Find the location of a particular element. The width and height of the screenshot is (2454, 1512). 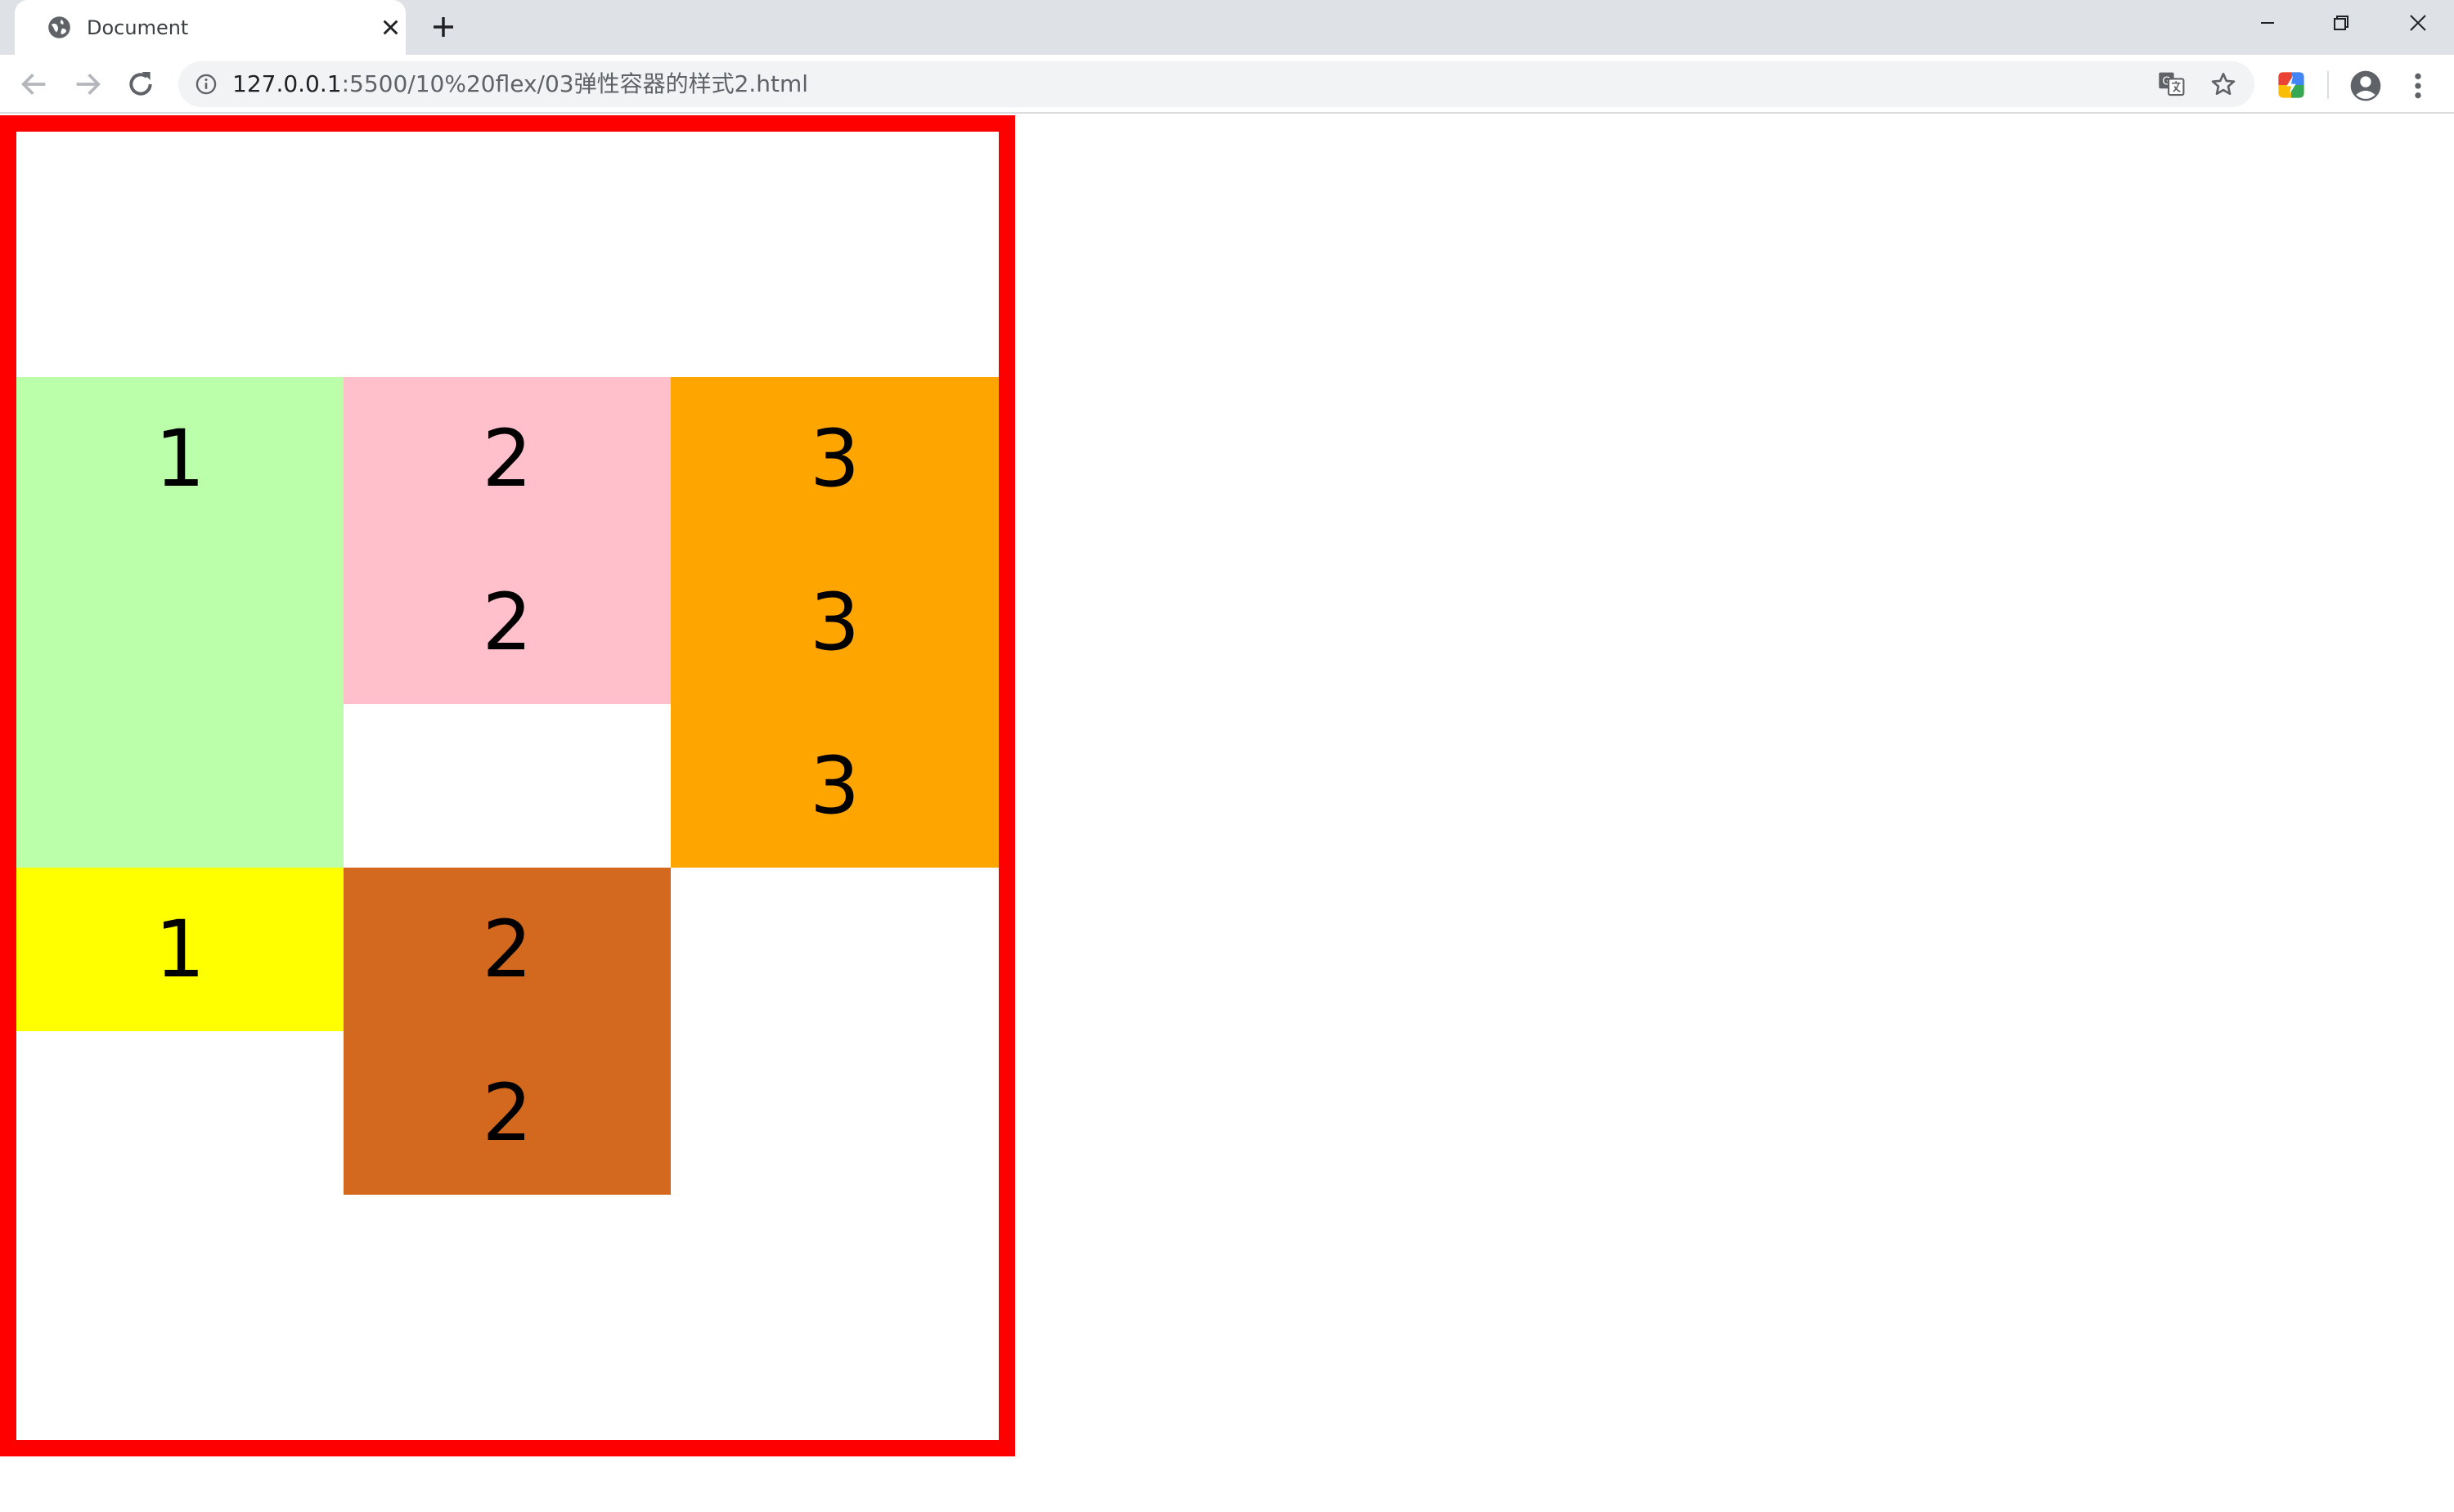

flex-item-1: 1 is located at coordinates (180, 622).